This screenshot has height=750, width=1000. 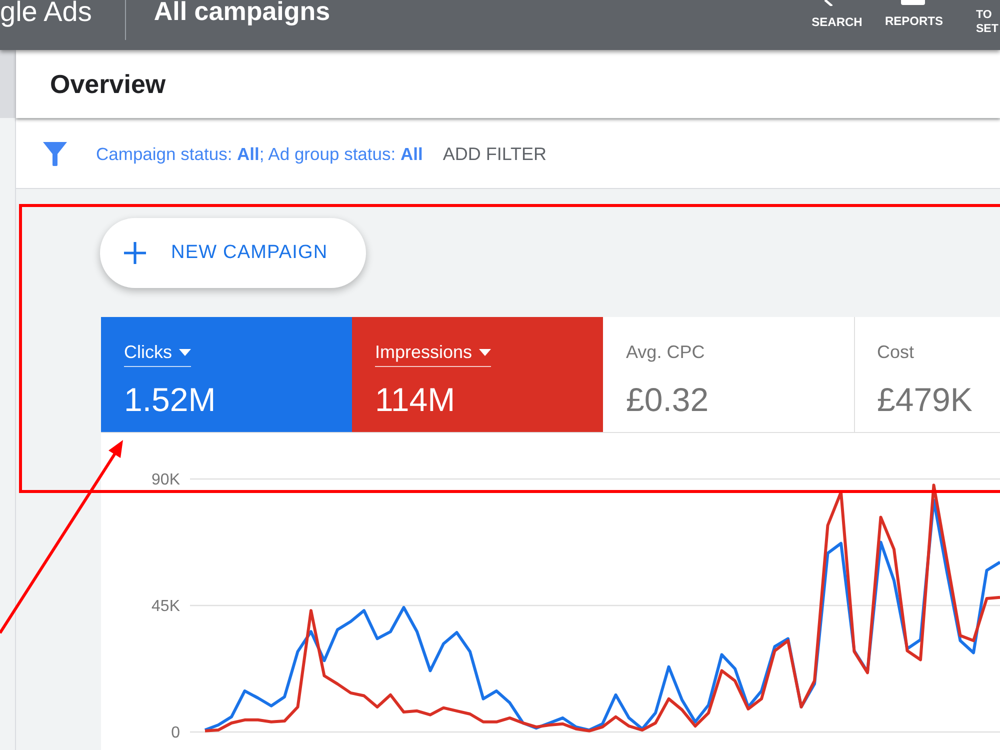 I want to click on metric-label: Cost, so click(x=895, y=353).